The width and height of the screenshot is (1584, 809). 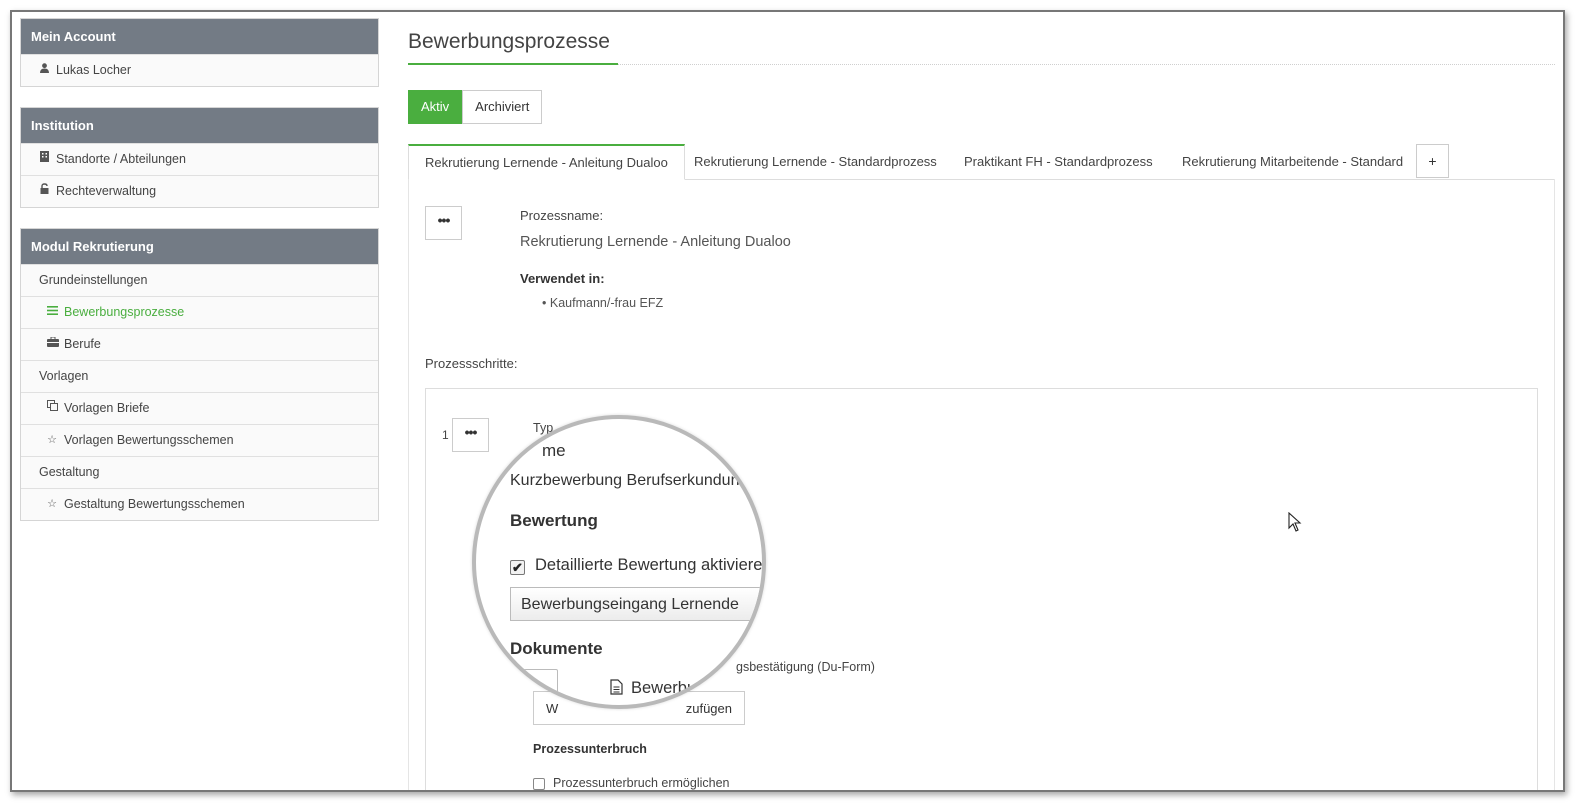 I want to click on building-icon, so click(x=44, y=159).